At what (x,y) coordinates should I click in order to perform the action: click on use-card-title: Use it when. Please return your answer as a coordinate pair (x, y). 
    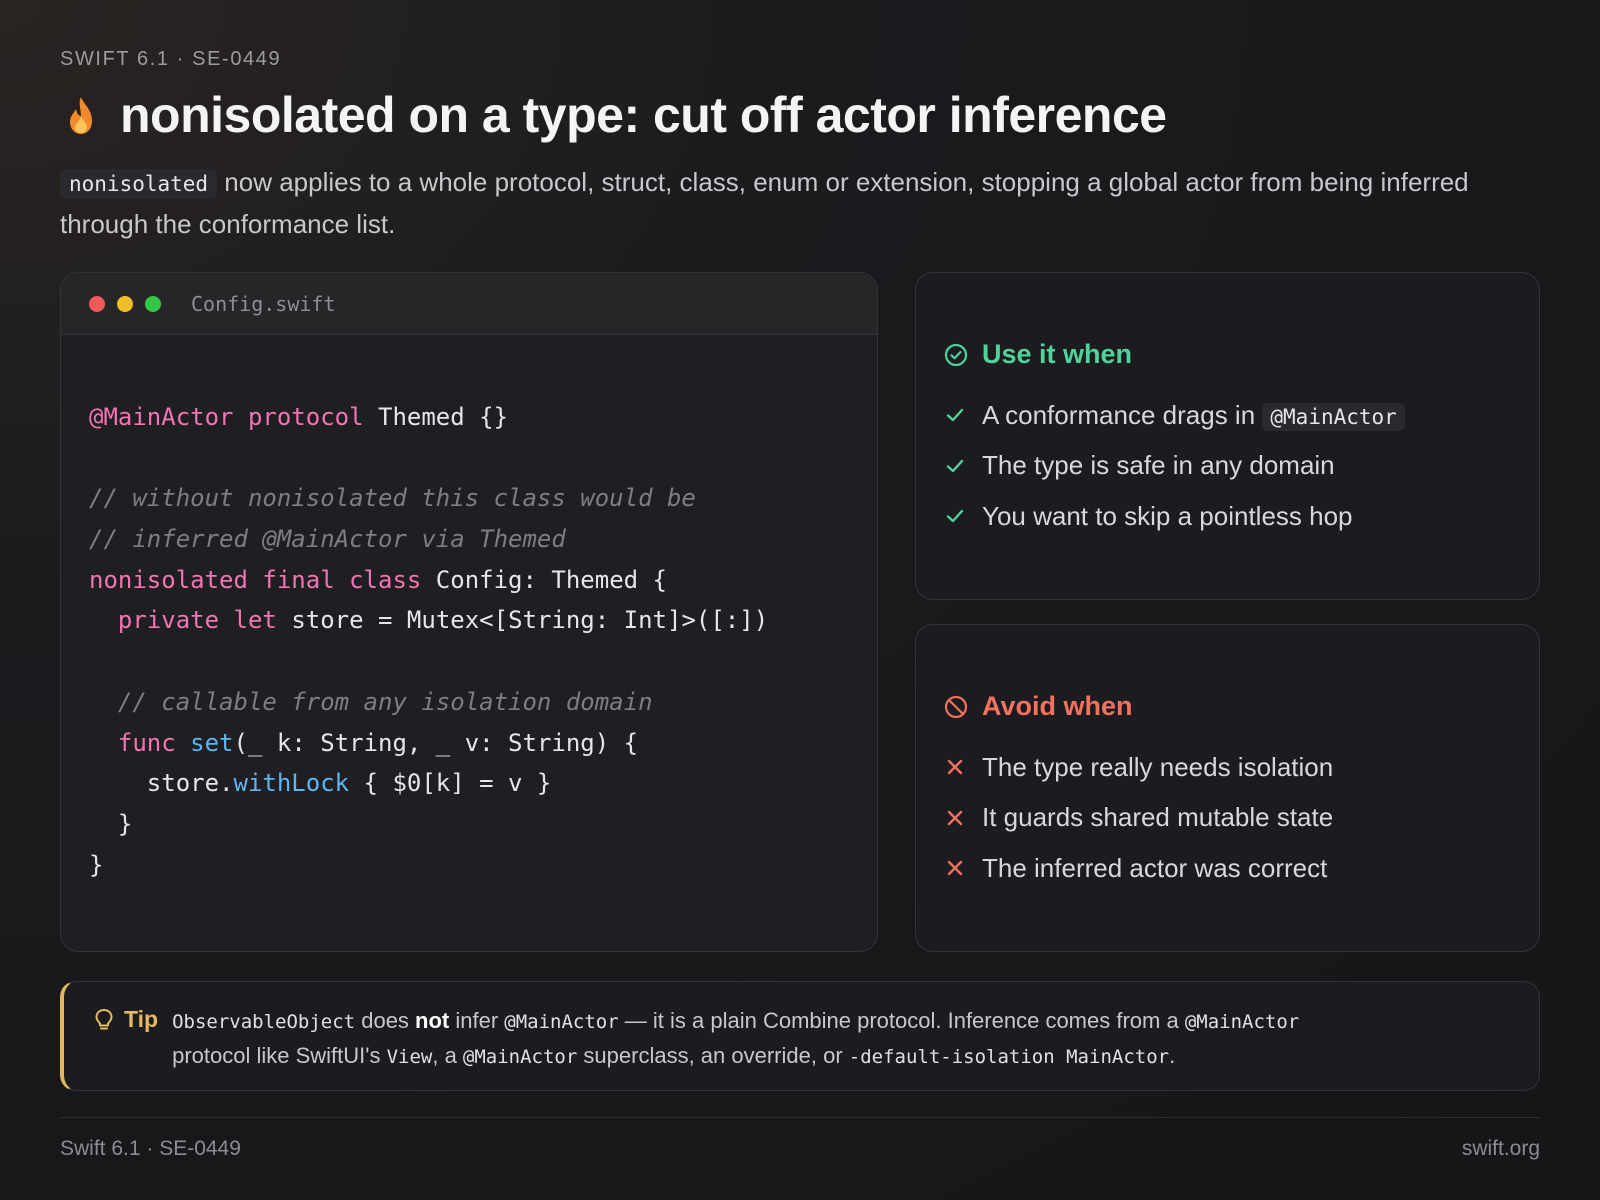
    Looking at the image, I should click on (1057, 354).